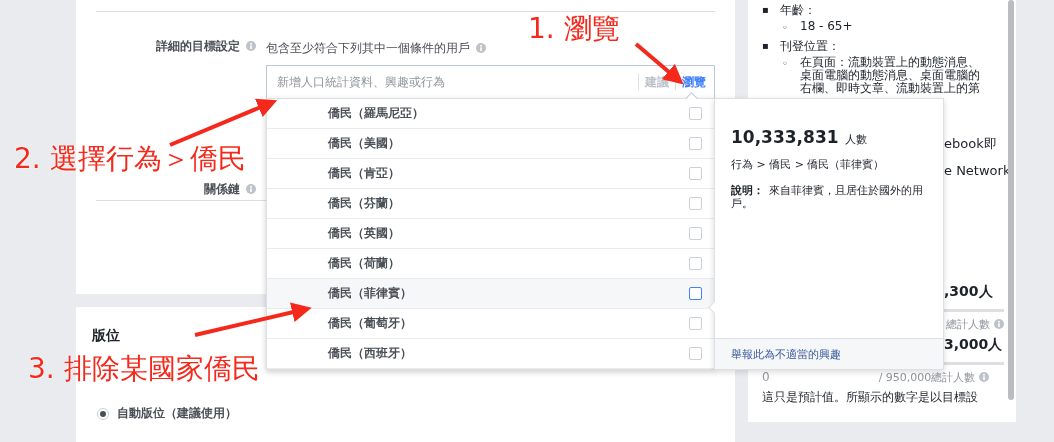  I want to click on annotation-text: 3. 排除某國家僑民, so click(144, 369).